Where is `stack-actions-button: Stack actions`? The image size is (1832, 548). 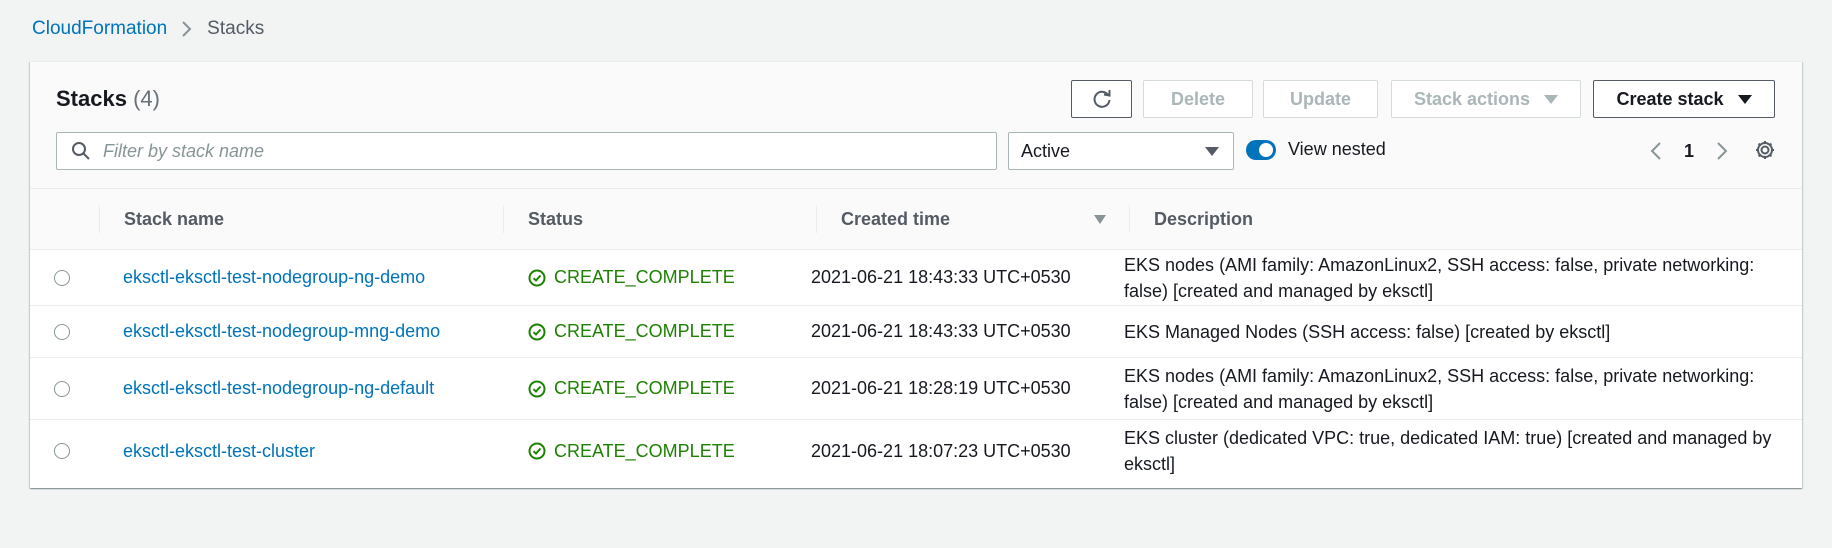 stack-actions-button: Stack actions is located at coordinates (1486, 99).